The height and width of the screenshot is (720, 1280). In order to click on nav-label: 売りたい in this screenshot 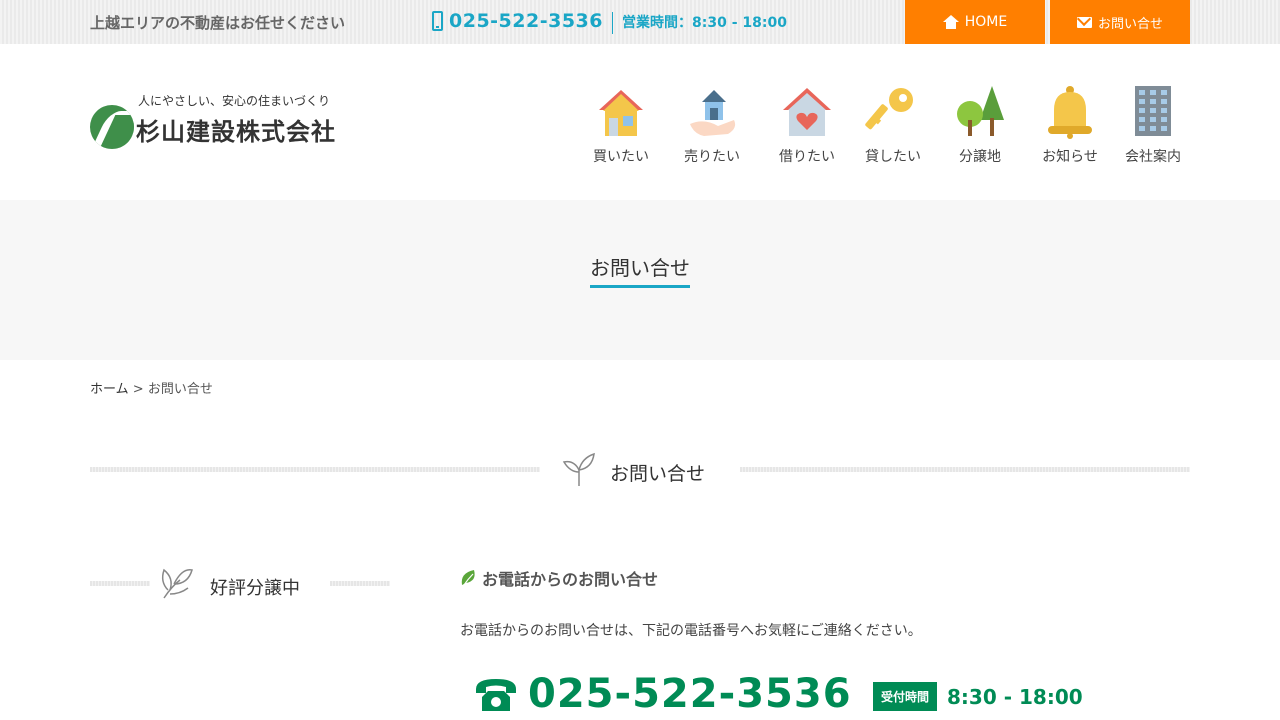, I will do `click(712, 157)`.